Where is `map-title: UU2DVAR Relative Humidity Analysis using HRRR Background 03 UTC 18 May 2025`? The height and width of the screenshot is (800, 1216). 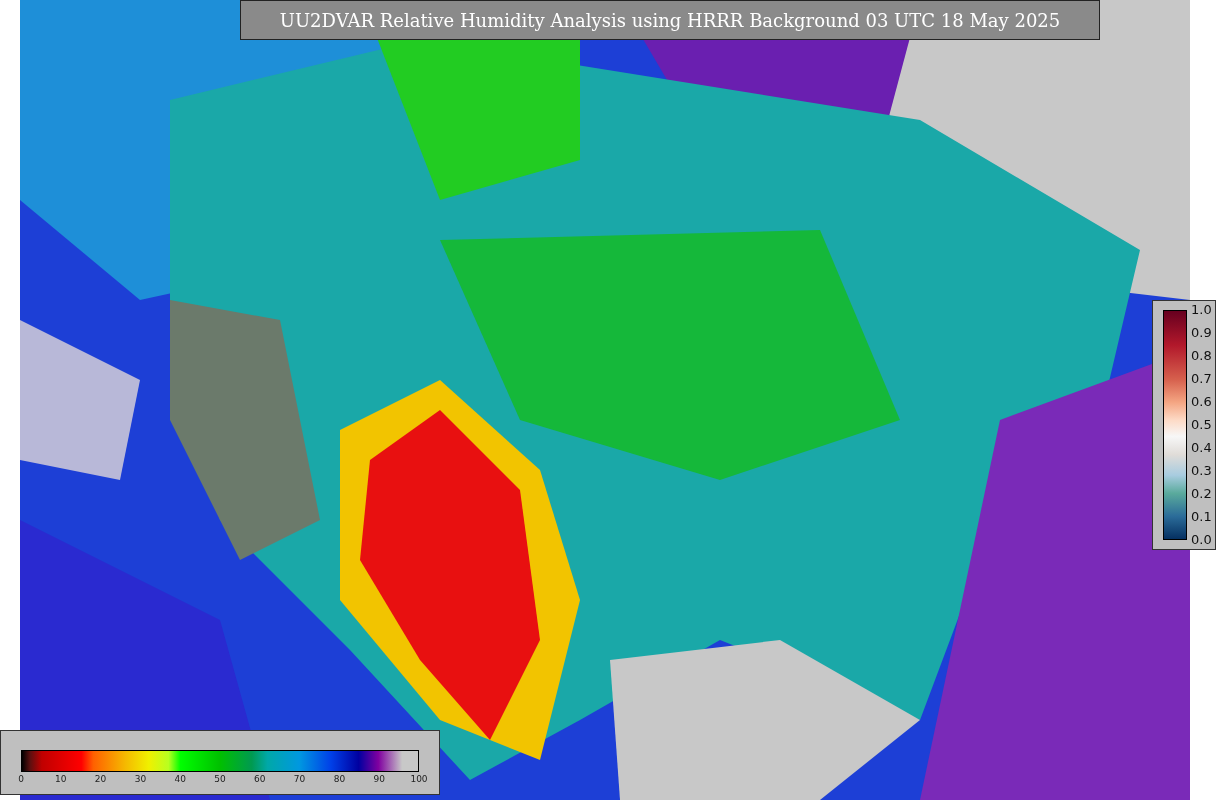
map-title: UU2DVAR Relative Humidity Analysis using HRRR Background 03 UTC 18 May 2025 is located at coordinates (670, 20).